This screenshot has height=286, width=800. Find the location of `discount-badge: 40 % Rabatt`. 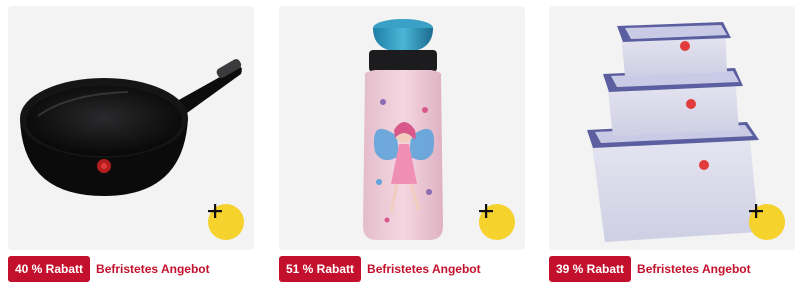

discount-badge: 40 % Rabatt is located at coordinates (49, 269).